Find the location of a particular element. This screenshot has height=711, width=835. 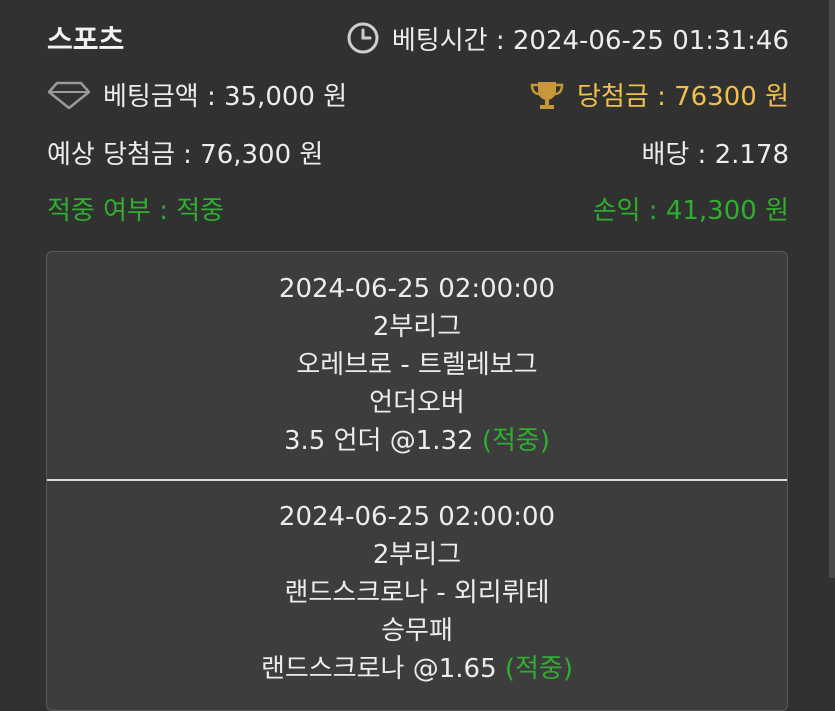

bet-amount: 베팅금액 : 35,000 원 is located at coordinates (225, 97).